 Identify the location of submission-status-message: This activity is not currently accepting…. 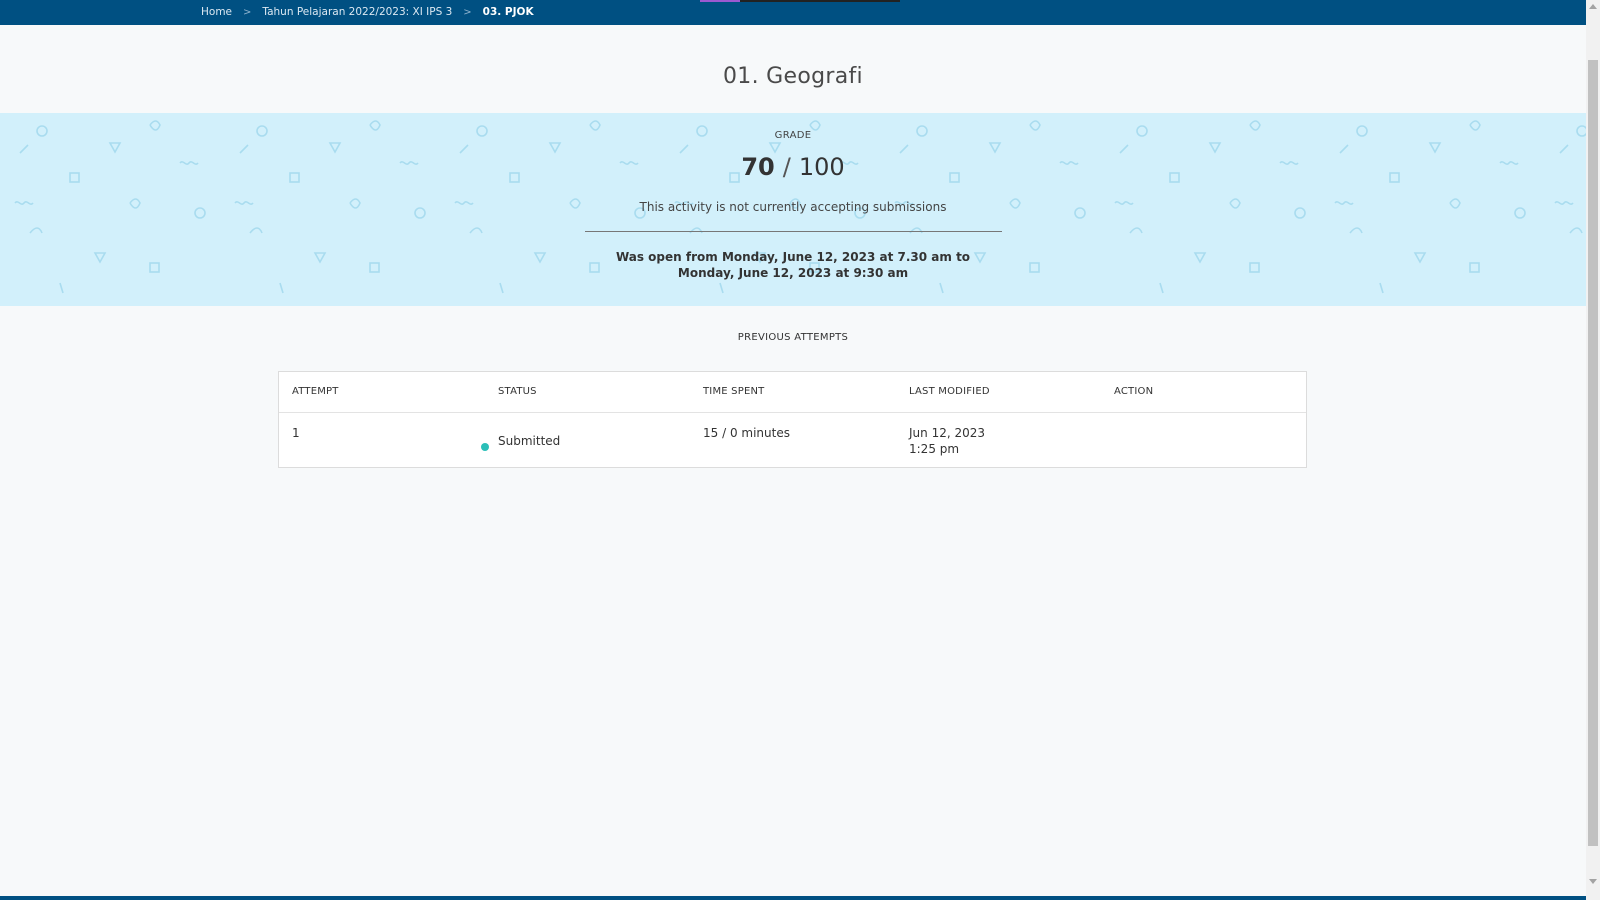
(793, 207).